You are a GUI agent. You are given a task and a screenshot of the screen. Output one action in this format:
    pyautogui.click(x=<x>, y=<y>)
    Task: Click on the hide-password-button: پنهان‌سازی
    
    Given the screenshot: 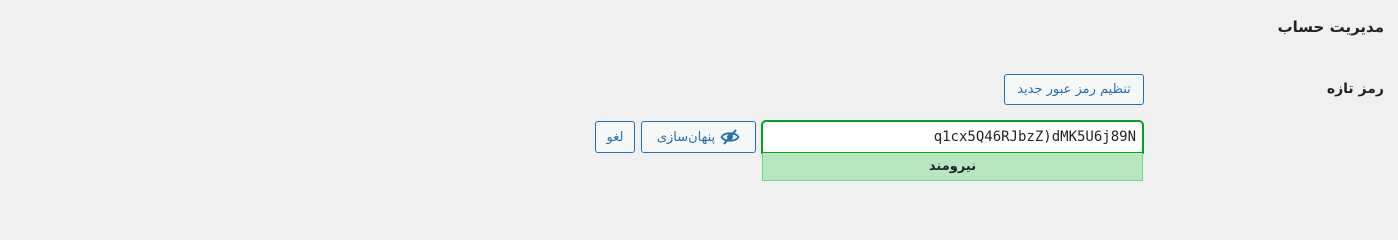 What is the action you would take?
    pyautogui.click(x=698, y=137)
    